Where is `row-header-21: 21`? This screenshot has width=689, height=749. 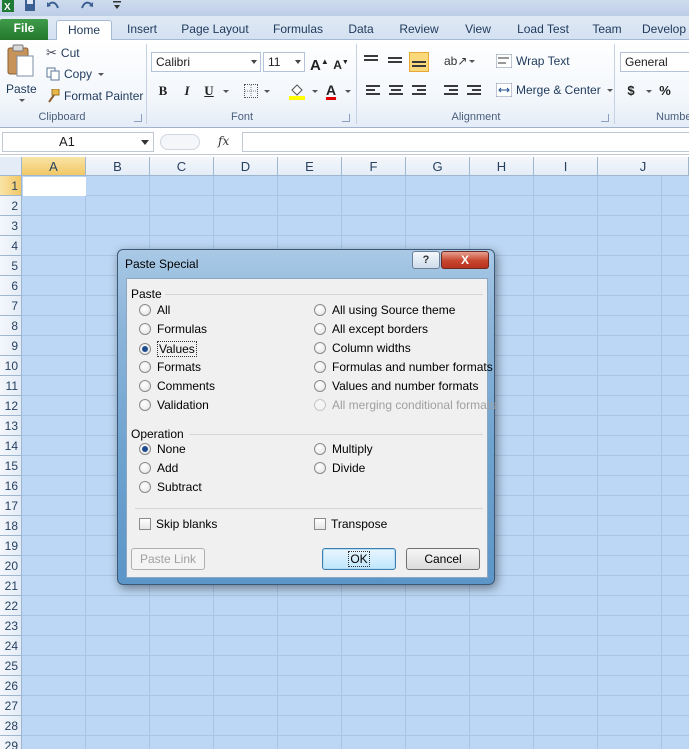
row-header-21: 21 is located at coordinates (11, 586).